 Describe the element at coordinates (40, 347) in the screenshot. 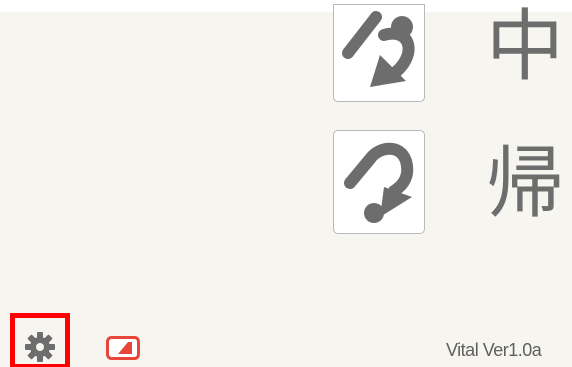

I see `gear-icon` at that location.